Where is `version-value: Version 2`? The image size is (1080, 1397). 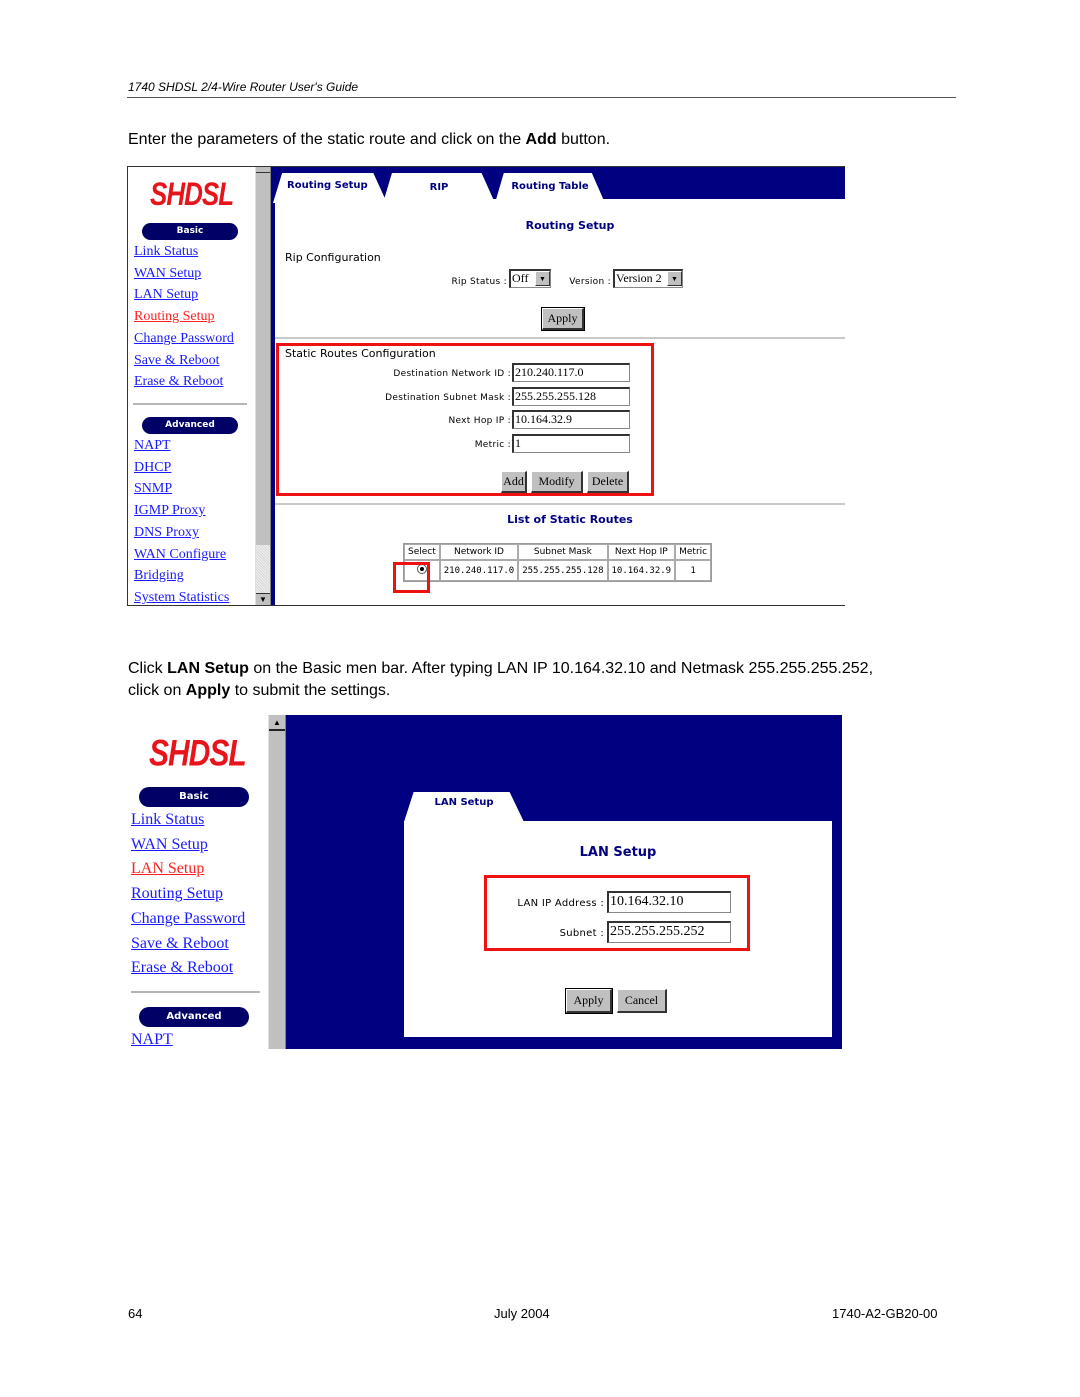
version-value: Version 2 is located at coordinates (639, 278).